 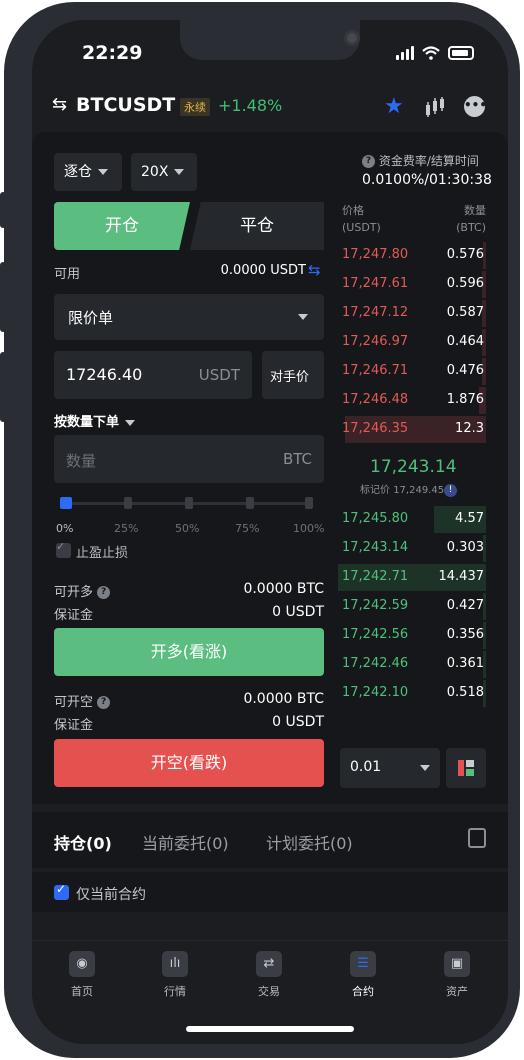 What do you see at coordinates (390, 768) in the screenshot?
I see `precision-select: 0.01` at bounding box center [390, 768].